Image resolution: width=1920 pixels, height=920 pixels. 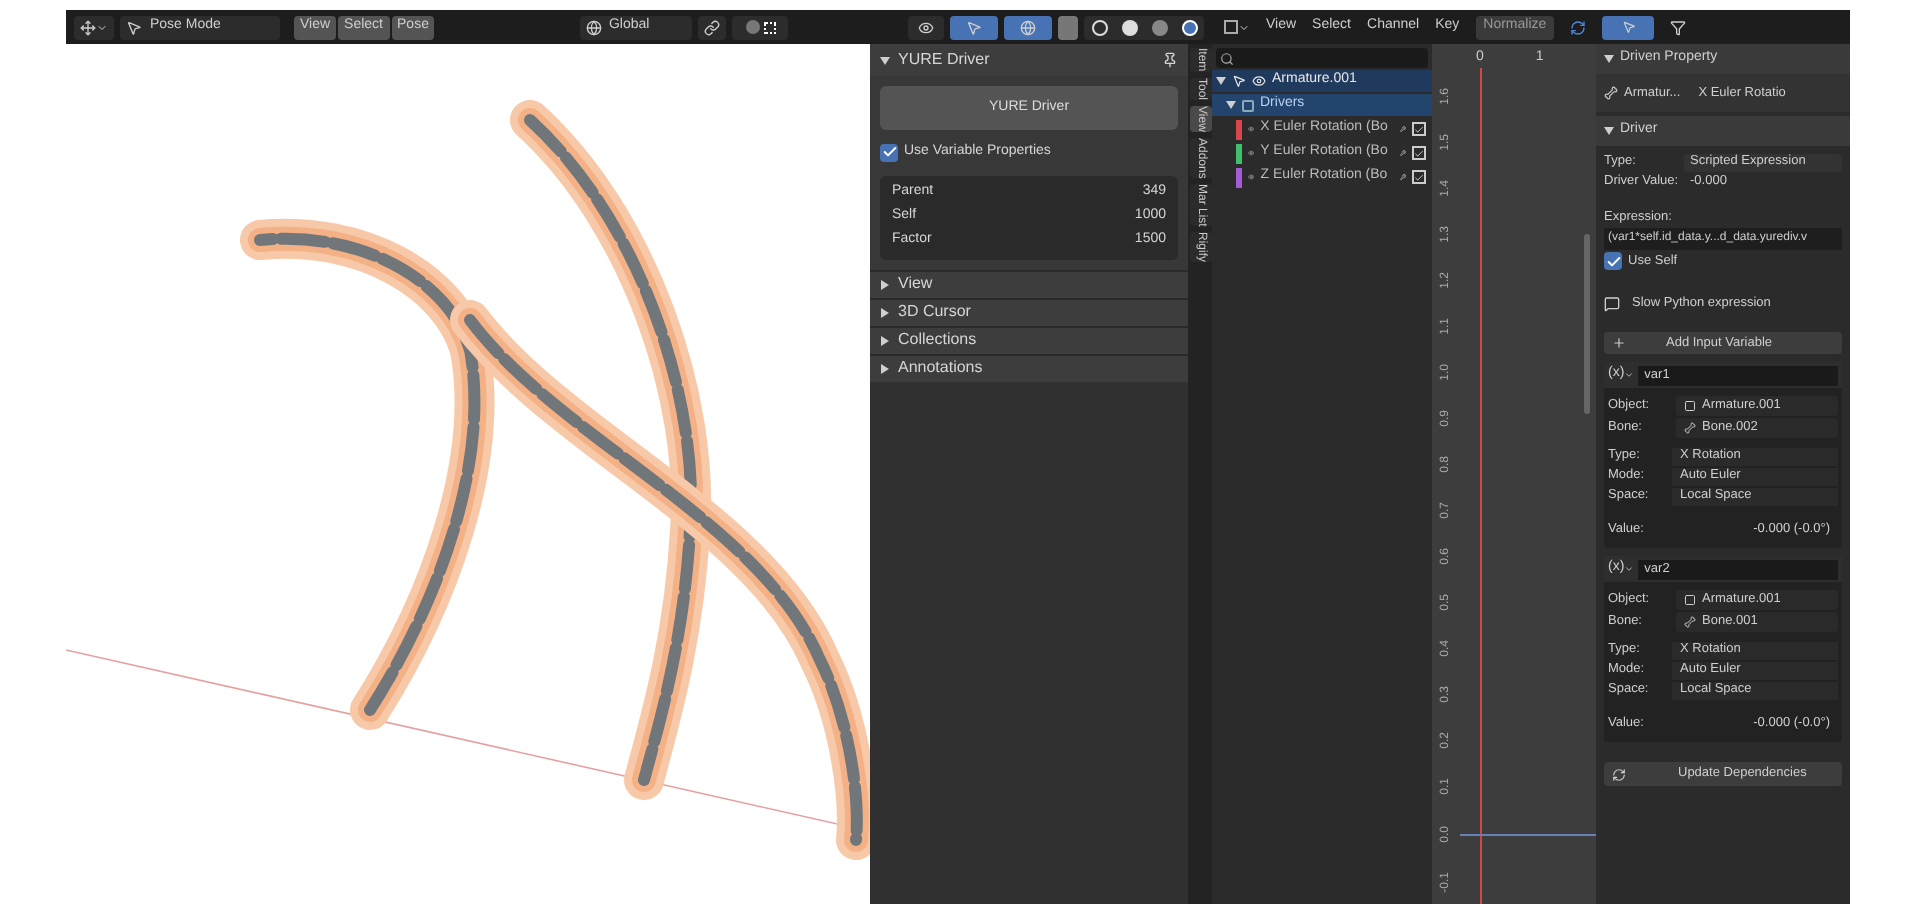 What do you see at coordinates (1678, 27) in the screenshot?
I see `filter-icon` at bounding box center [1678, 27].